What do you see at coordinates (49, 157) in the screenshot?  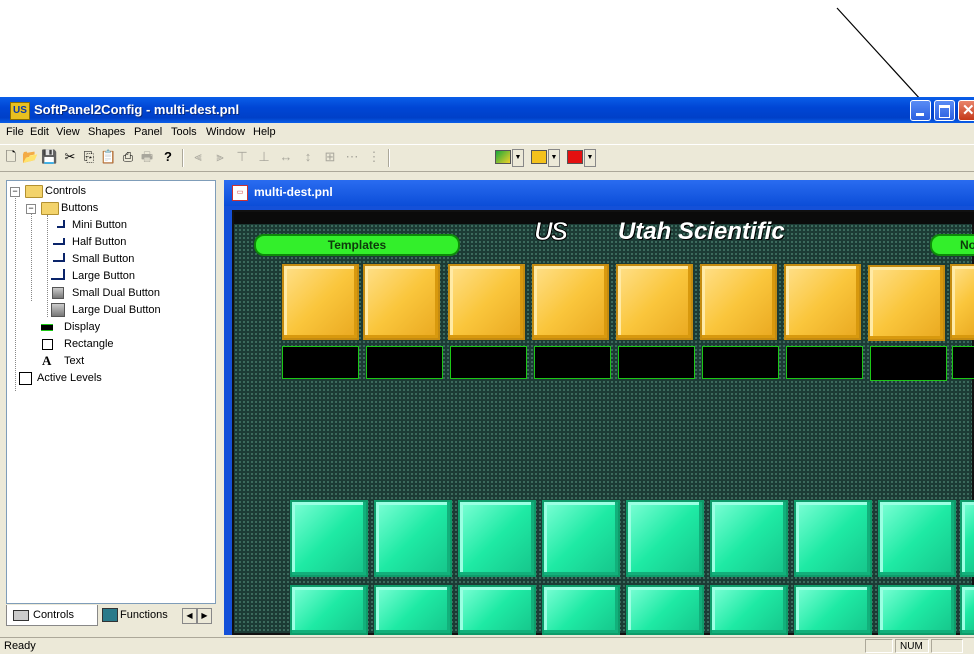 I see `save-icon: 💾` at bounding box center [49, 157].